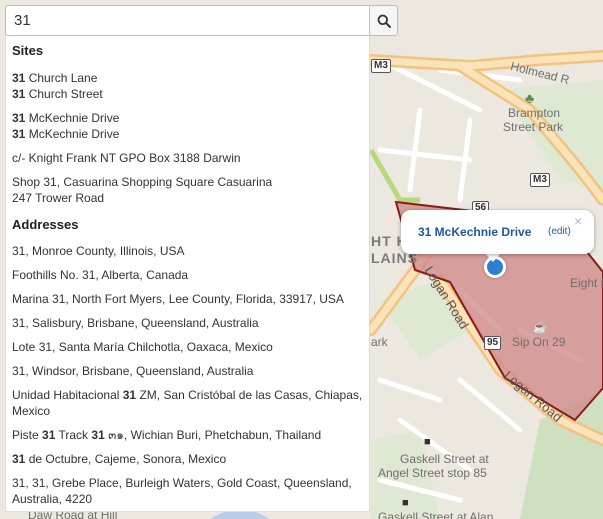  What do you see at coordinates (540, 328) in the screenshot?
I see `cafe-icon: ☕` at bounding box center [540, 328].